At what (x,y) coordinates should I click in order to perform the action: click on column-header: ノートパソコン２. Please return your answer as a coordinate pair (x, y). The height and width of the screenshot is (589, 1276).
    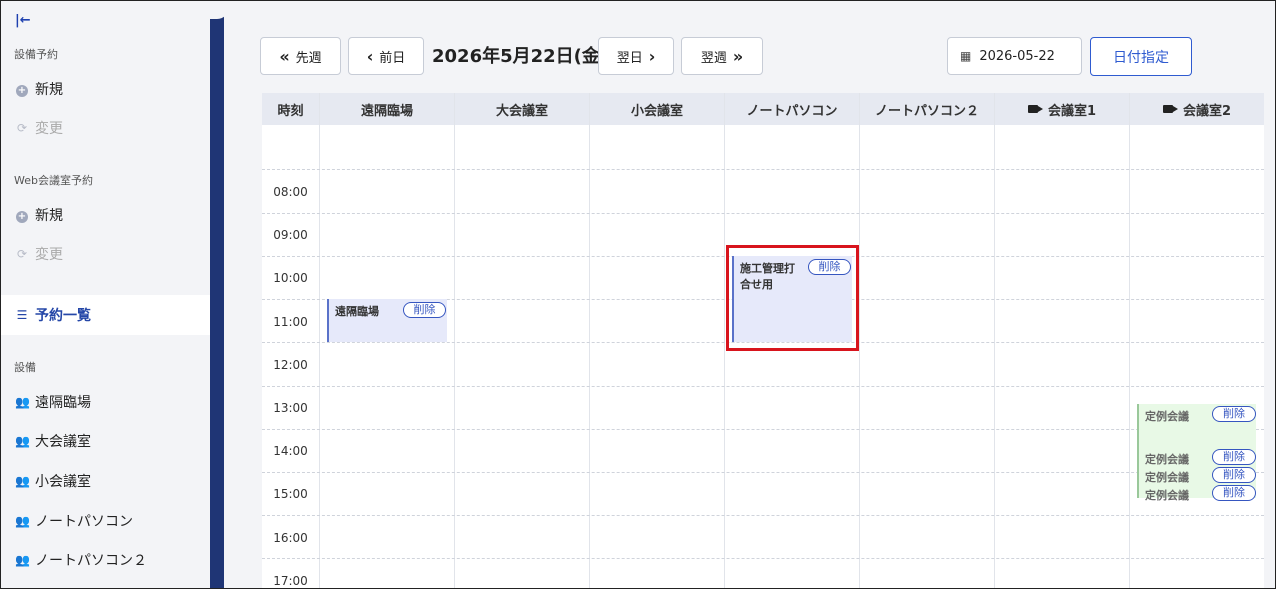
    Looking at the image, I should click on (927, 109).